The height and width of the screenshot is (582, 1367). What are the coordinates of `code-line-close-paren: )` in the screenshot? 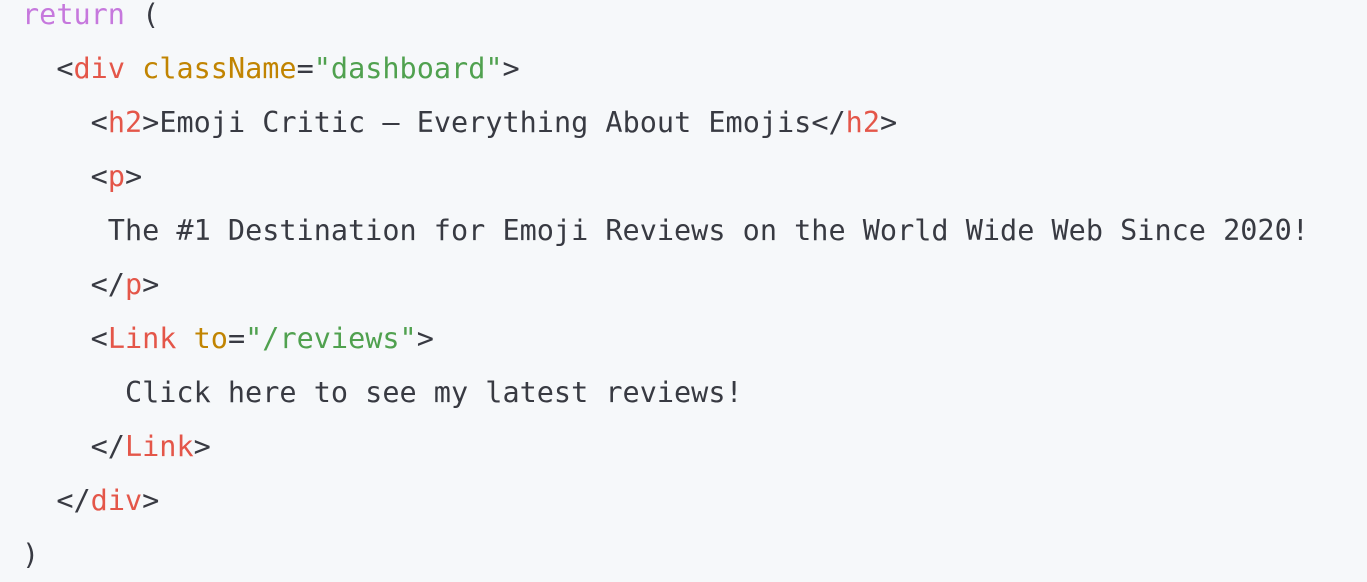 It's located at (30, 555).